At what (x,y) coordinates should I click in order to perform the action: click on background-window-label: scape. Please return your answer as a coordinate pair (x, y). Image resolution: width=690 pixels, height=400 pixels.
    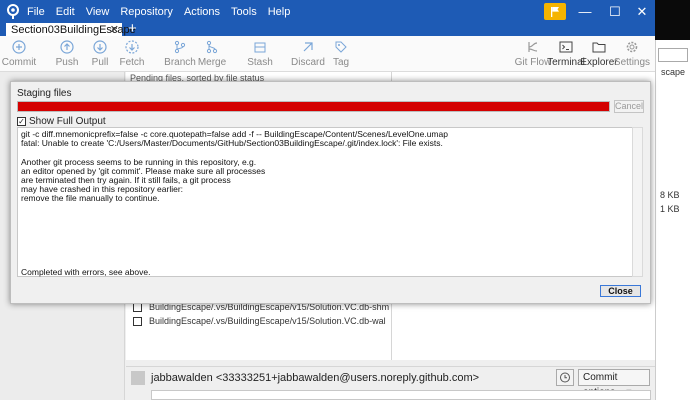
    Looking at the image, I should click on (673, 72).